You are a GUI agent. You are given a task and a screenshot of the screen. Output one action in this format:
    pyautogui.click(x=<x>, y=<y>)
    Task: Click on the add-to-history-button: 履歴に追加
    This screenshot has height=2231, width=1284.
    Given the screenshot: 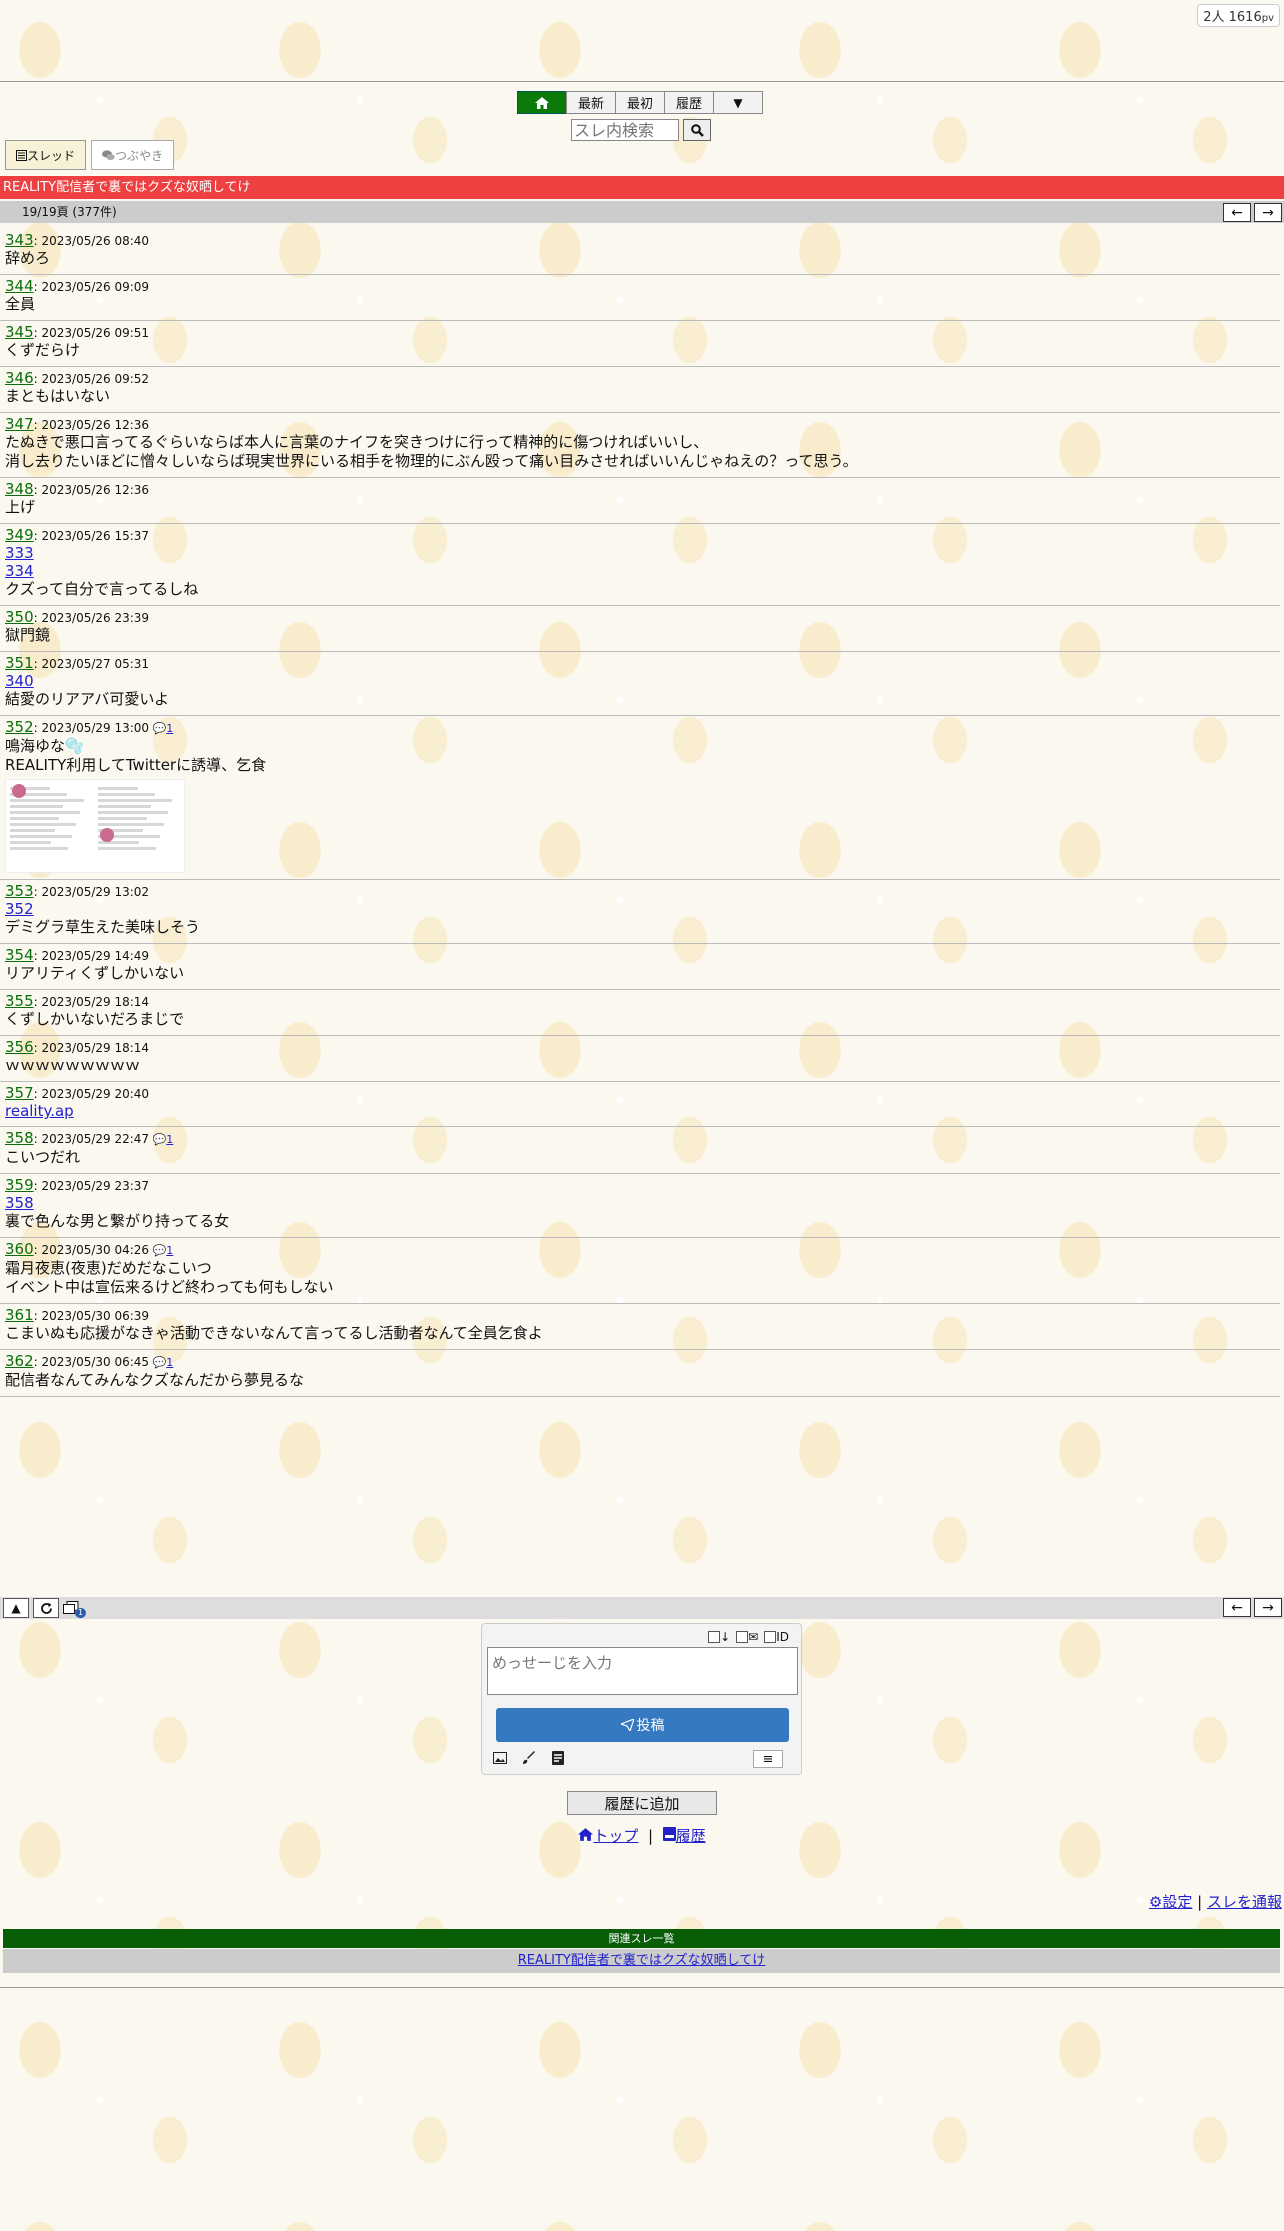 What is the action you would take?
    pyautogui.click(x=642, y=1803)
    